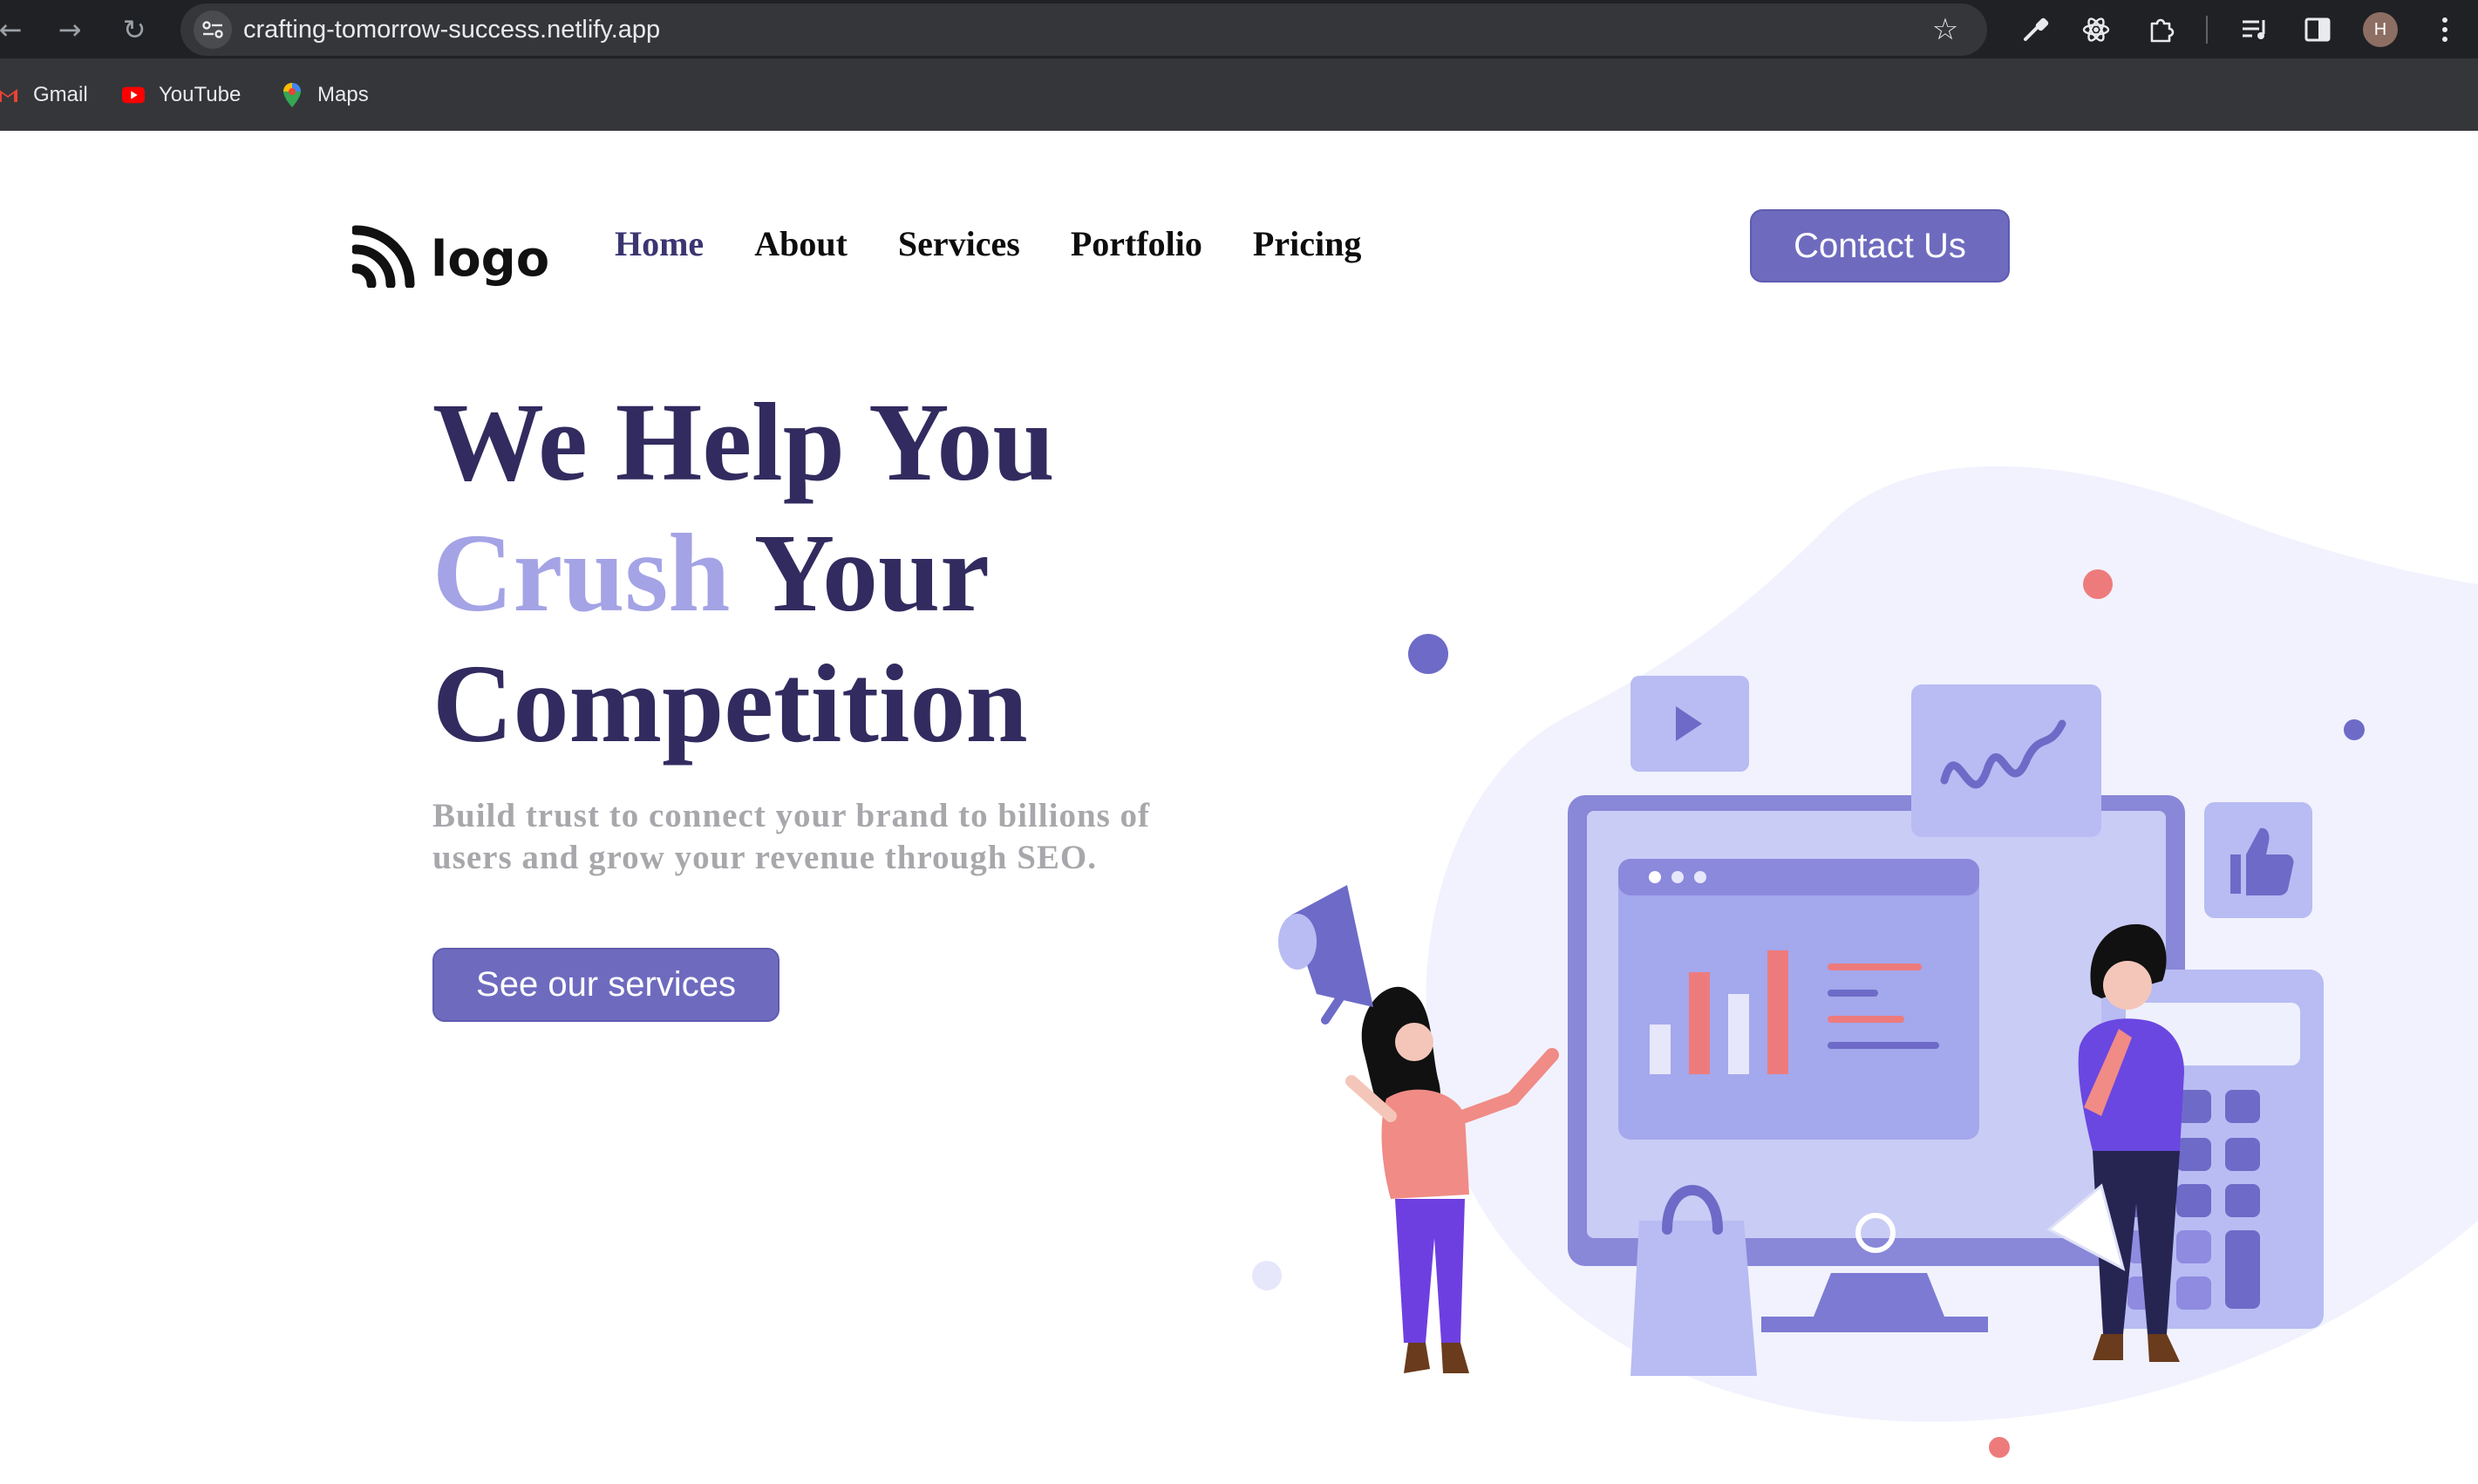 The image size is (2478, 1484). I want to click on bookmark-maps: Maps, so click(325, 95).